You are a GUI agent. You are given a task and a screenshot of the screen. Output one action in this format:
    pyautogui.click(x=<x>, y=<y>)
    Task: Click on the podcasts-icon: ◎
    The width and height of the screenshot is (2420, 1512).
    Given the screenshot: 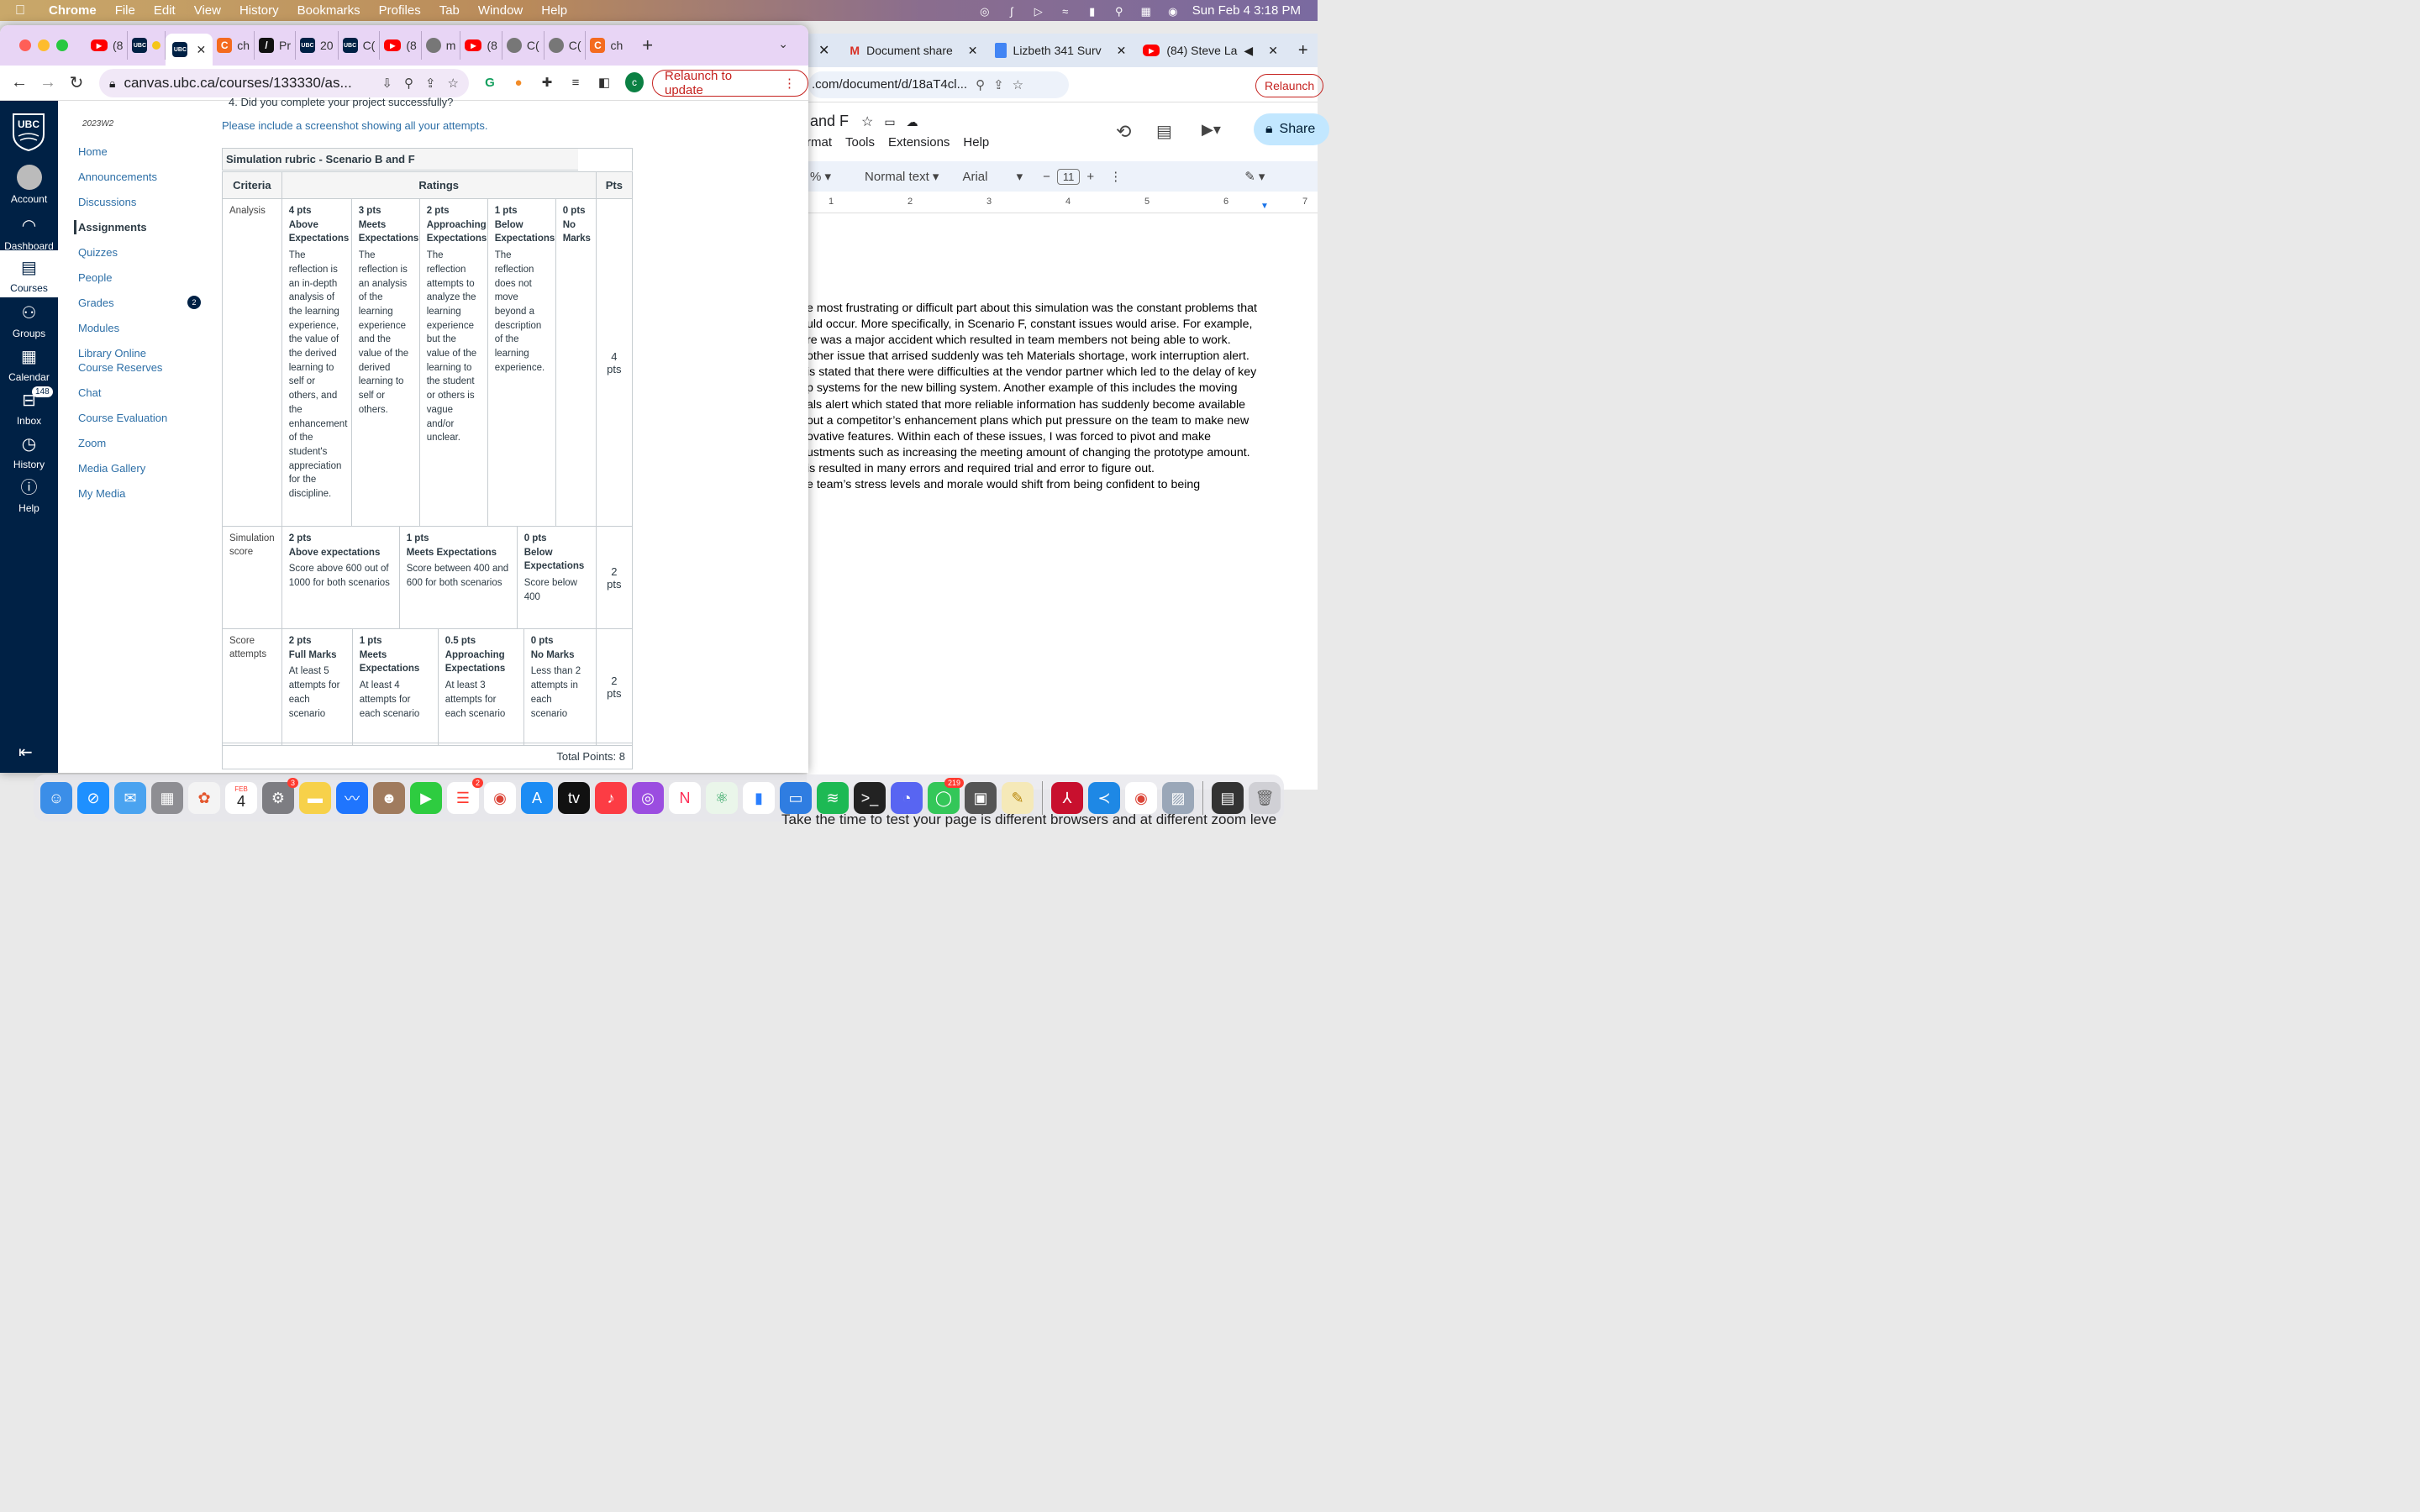 What is the action you would take?
    pyautogui.click(x=648, y=798)
    